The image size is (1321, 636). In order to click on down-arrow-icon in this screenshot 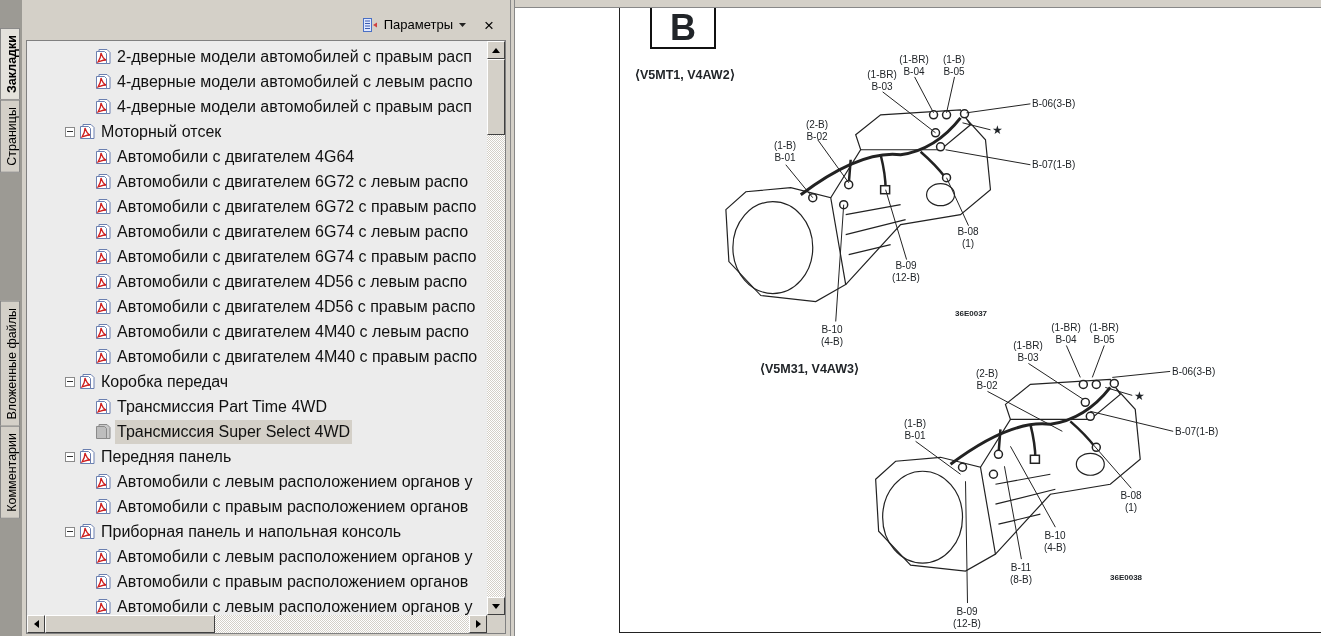, I will do `click(496, 606)`.